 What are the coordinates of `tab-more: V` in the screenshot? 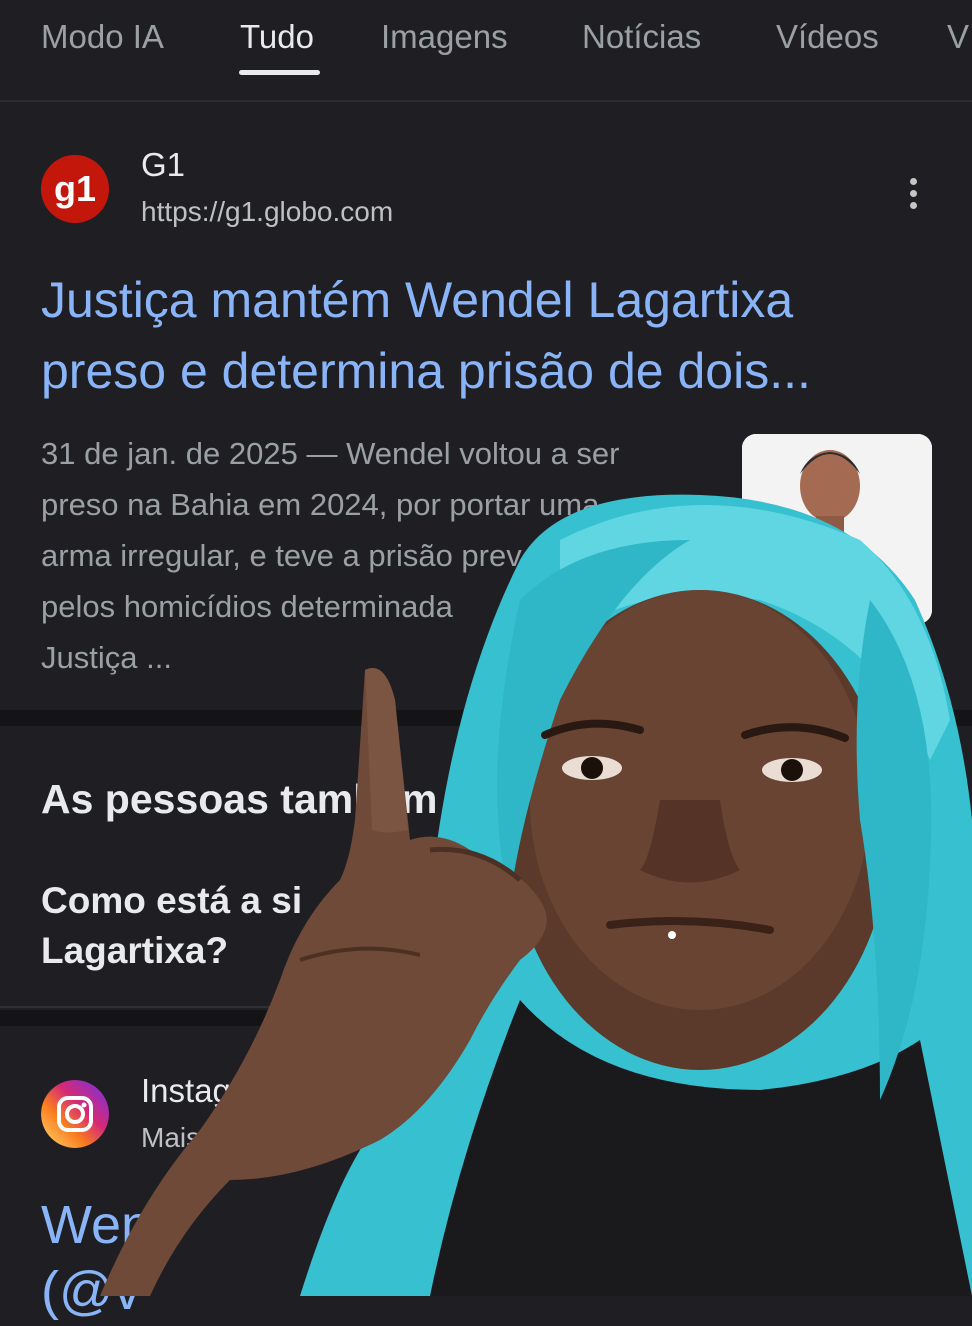 It's located at (958, 37).